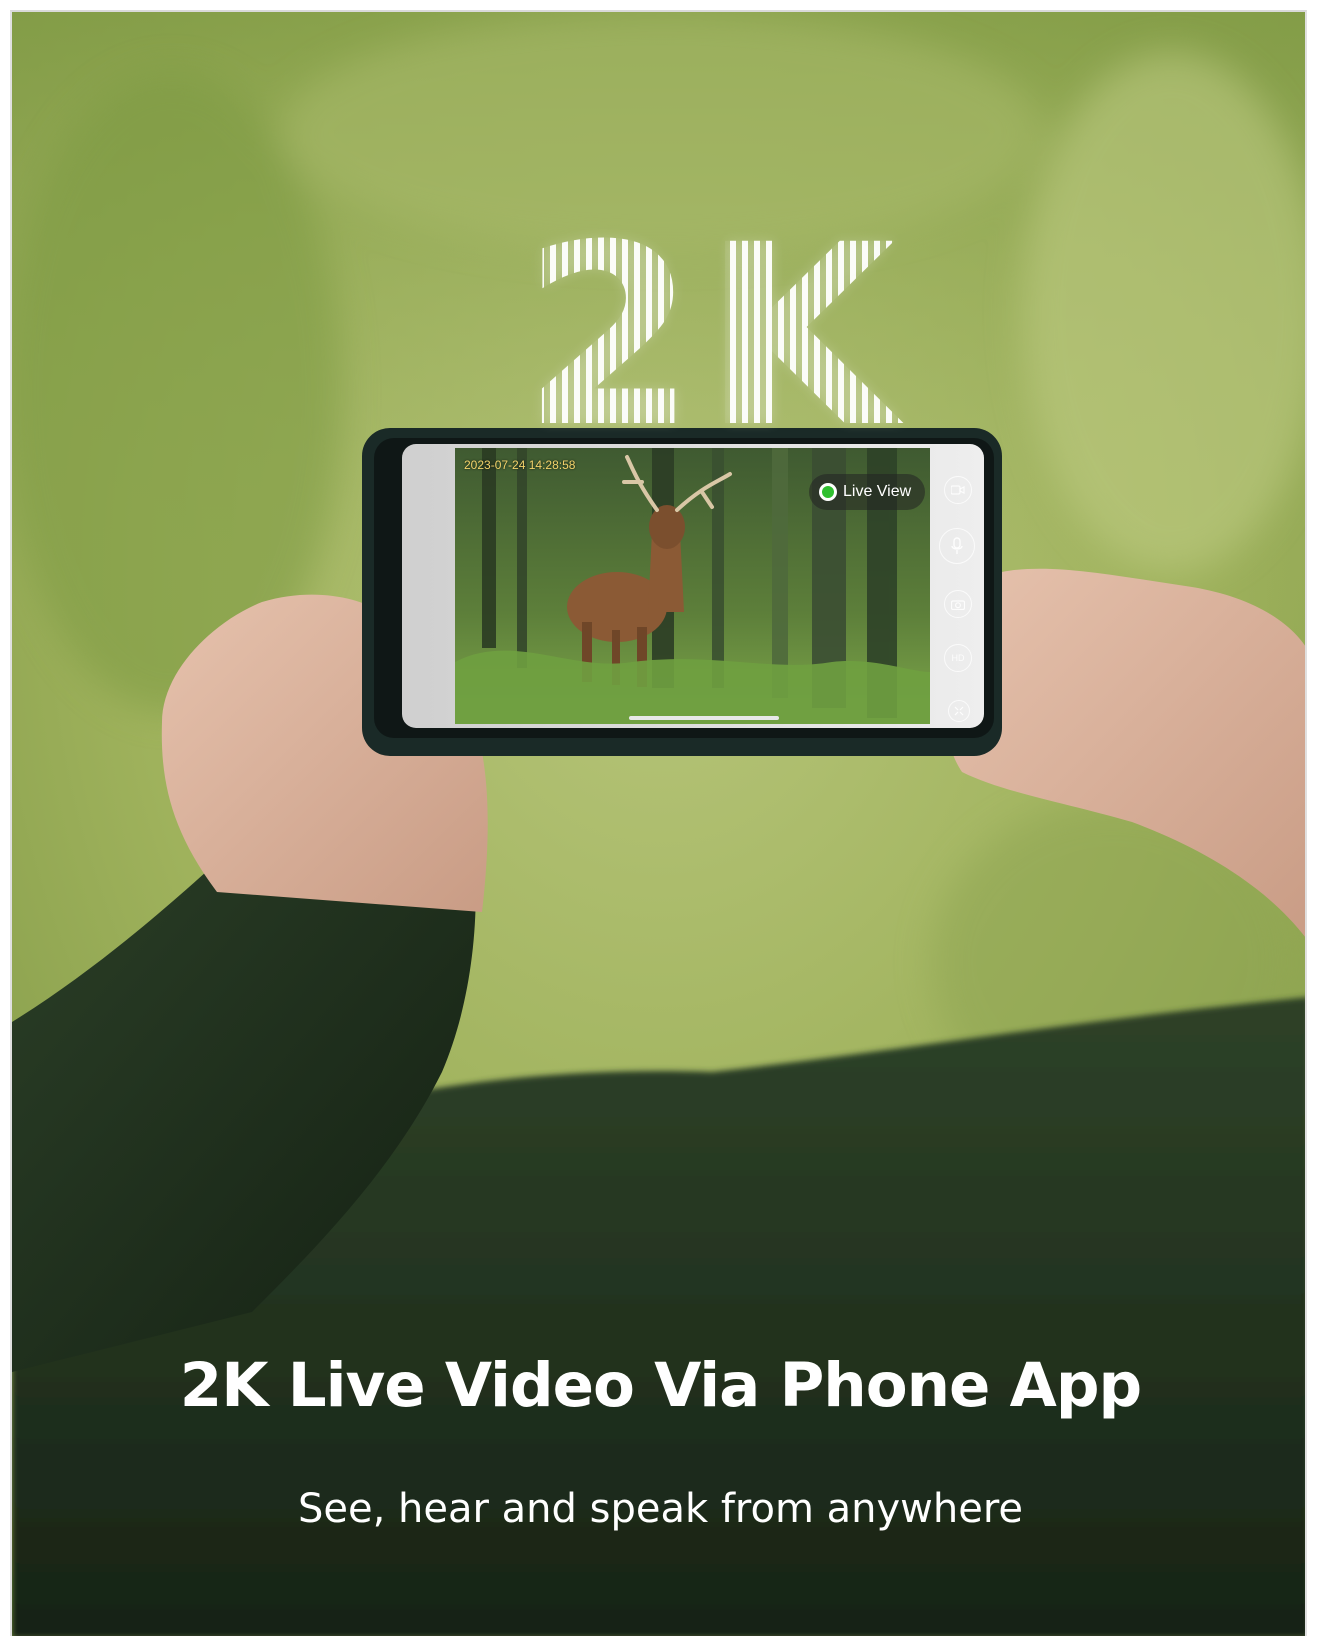 Image resolution: width=1317 pixels, height=1636 pixels. What do you see at coordinates (660, 1509) in the screenshot?
I see `subheadline: See, hear and speak from anywhere` at bounding box center [660, 1509].